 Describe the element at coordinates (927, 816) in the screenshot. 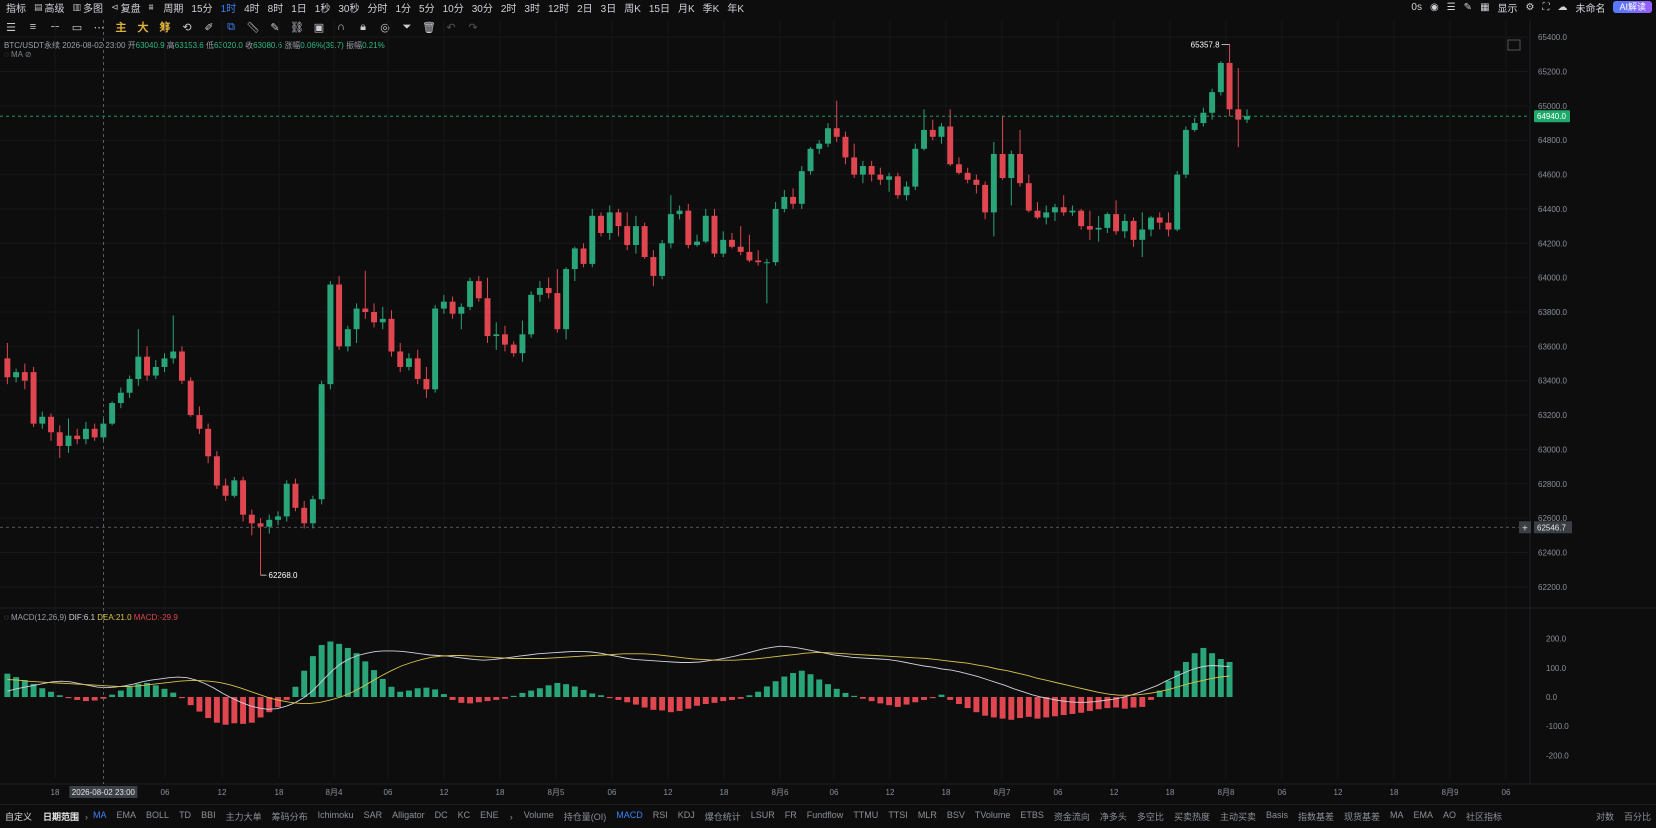

I see `indicator-tab: MLR` at that location.